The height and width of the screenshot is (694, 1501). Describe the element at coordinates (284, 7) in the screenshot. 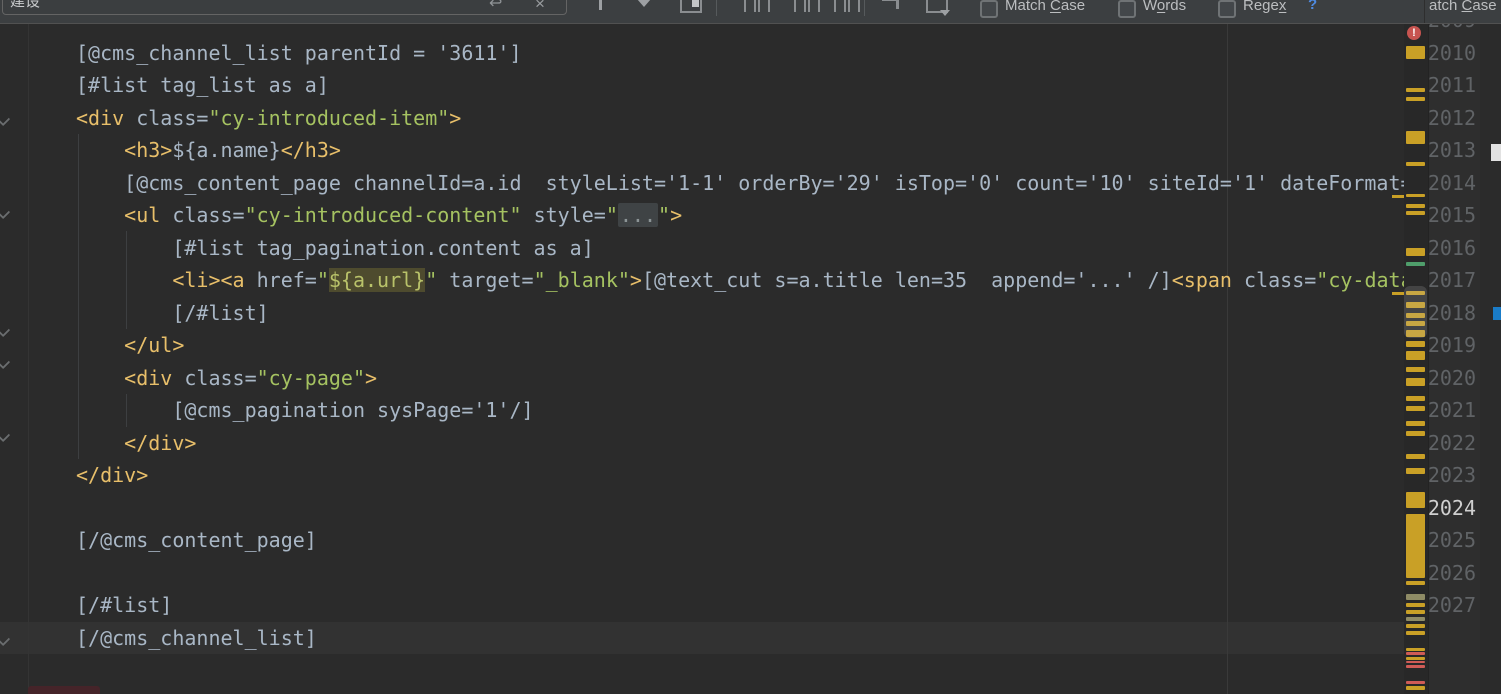

I see `search-input: 建设` at that location.